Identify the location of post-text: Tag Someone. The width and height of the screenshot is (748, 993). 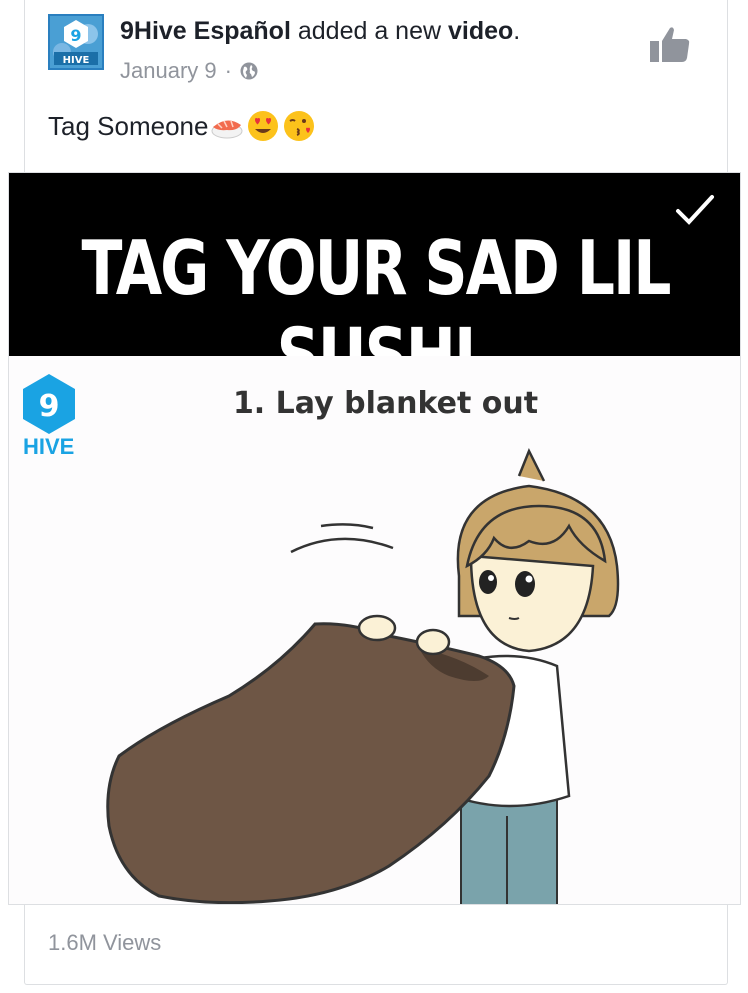
(182, 126).